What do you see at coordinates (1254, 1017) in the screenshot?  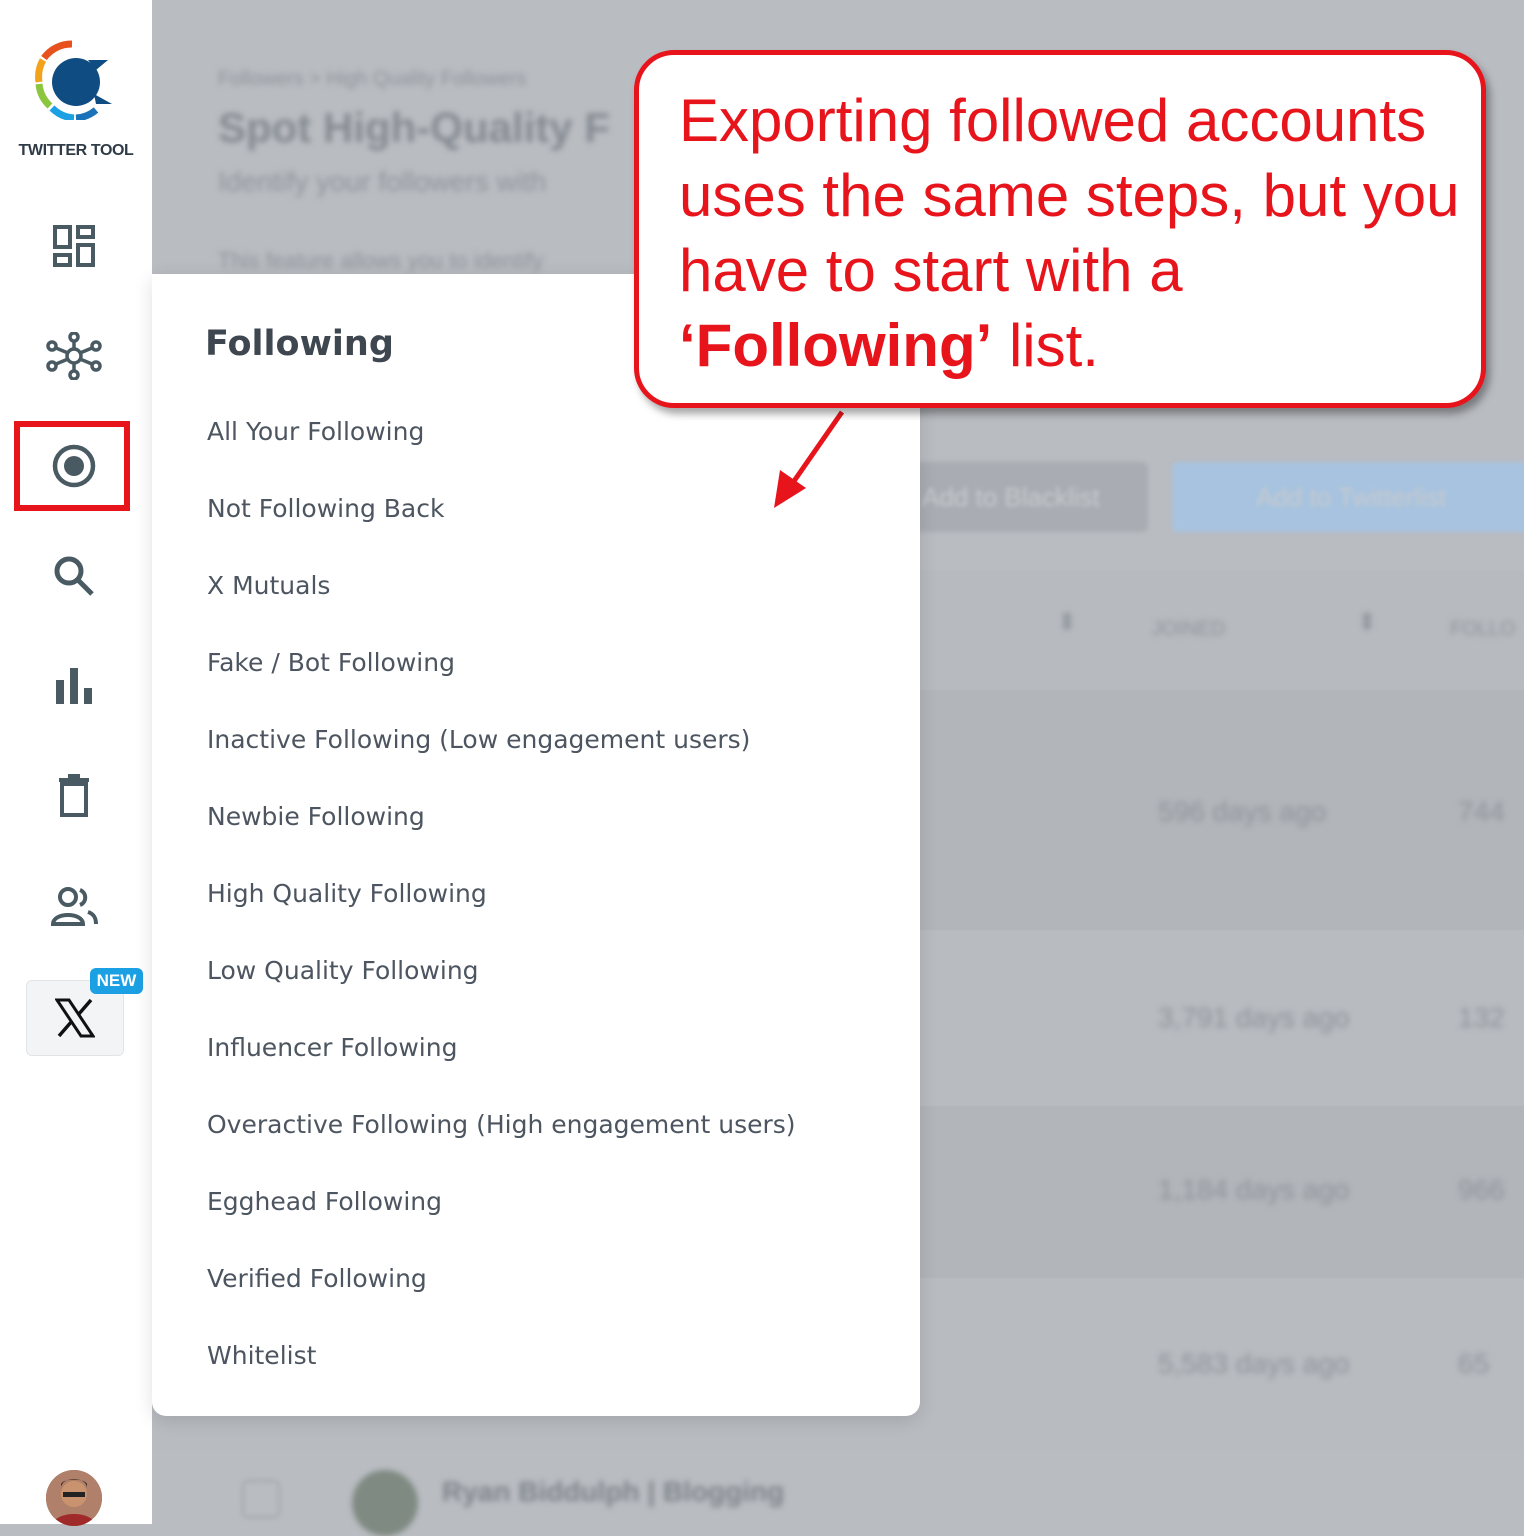 I see `joined-cell: 3,791 days ago` at bounding box center [1254, 1017].